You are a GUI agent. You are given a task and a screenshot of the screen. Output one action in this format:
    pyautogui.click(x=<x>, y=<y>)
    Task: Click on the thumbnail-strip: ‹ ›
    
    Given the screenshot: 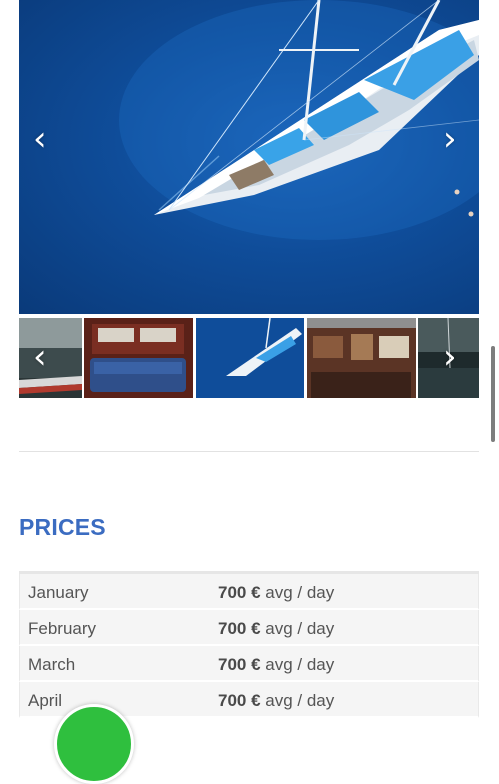 What is the action you would take?
    pyautogui.click(x=249, y=358)
    